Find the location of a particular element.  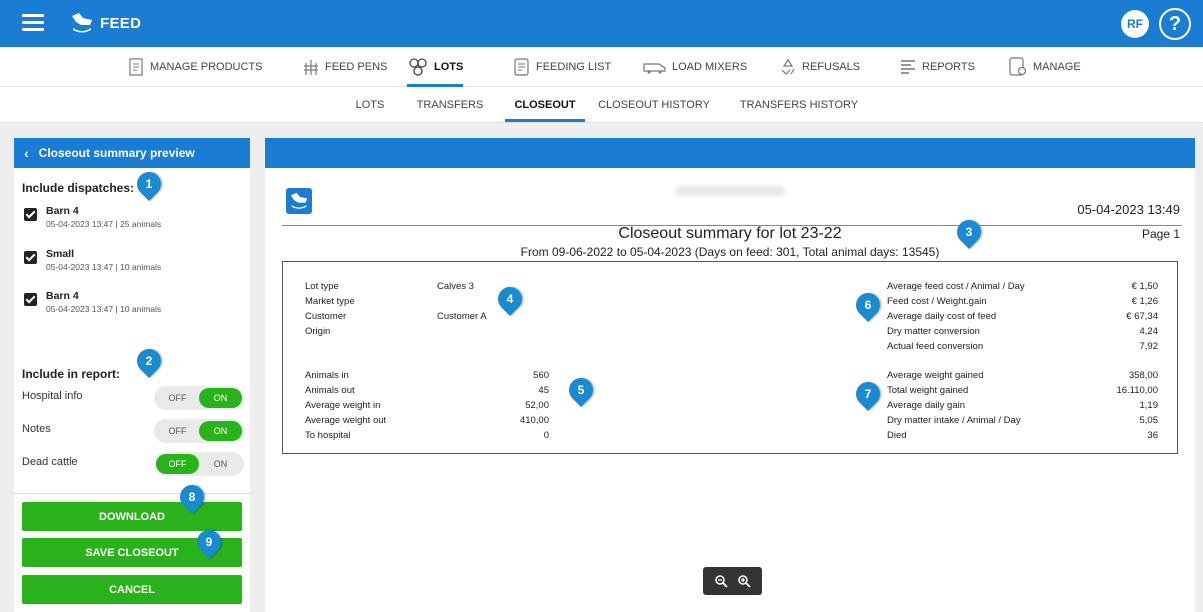

nav-reports: REPORTS is located at coordinates (937, 67).